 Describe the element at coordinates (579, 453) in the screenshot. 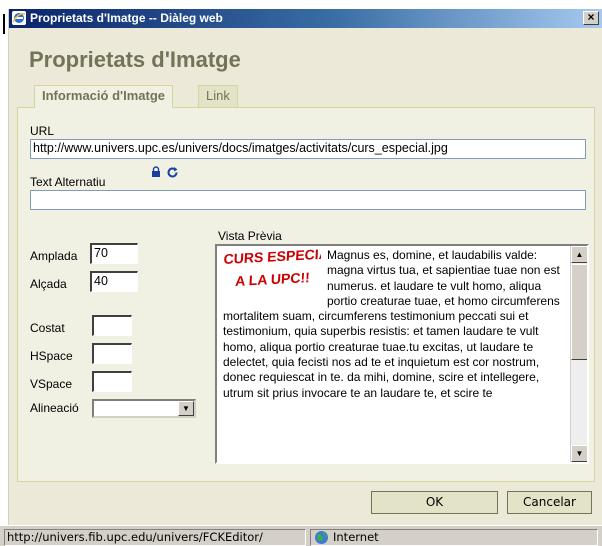

I see `scroll-down-icon: ▼` at that location.